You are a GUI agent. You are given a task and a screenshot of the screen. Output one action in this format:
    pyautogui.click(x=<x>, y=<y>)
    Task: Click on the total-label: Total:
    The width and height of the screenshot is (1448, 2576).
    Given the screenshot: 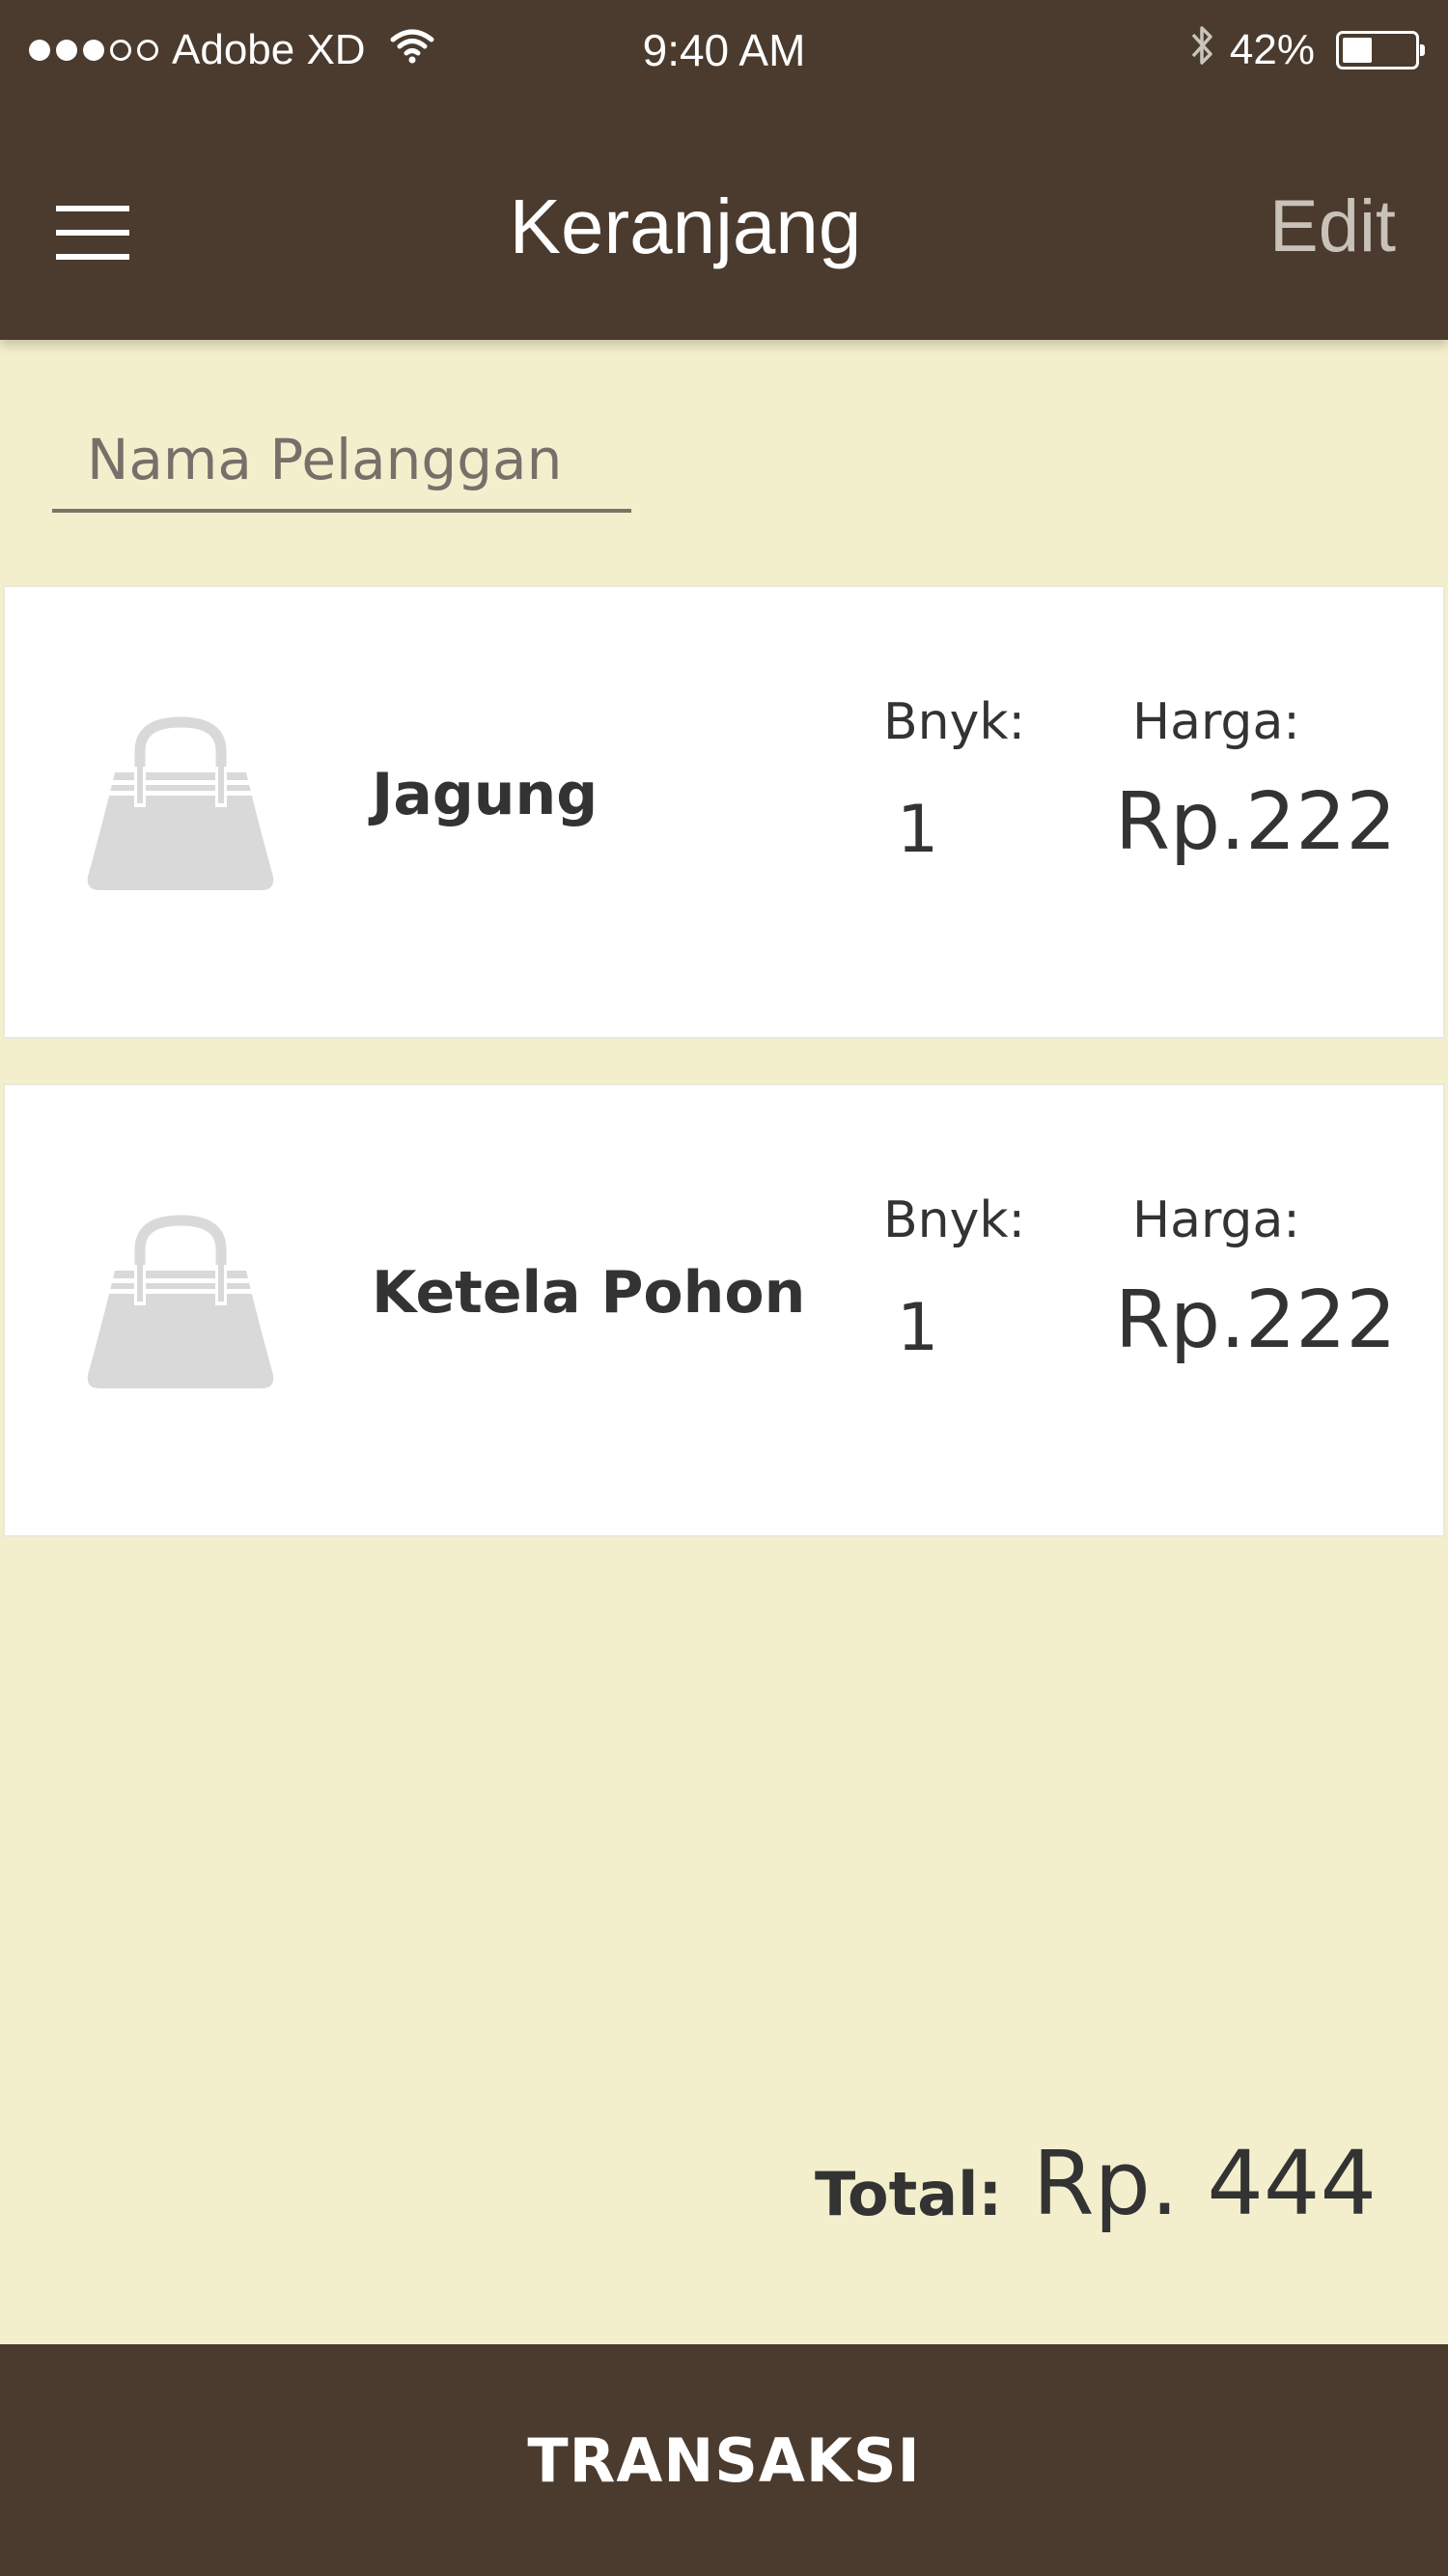 What is the action you would take?
    pyautogui.click(x=909, y=2194)
    